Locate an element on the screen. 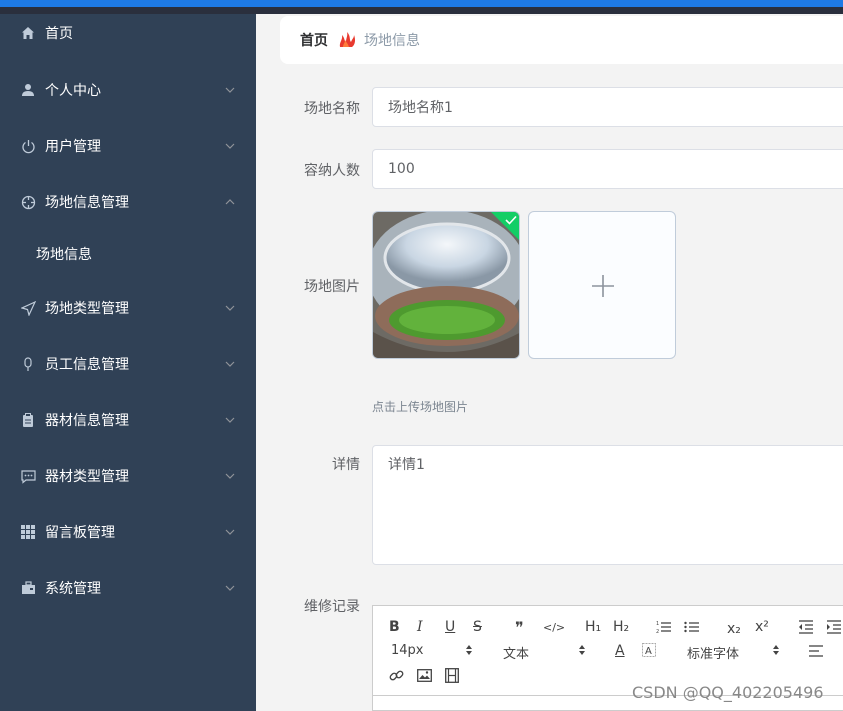 The image size is (843, 711). capacity-label: 容纳人数 is located at coordinates (332, 171).